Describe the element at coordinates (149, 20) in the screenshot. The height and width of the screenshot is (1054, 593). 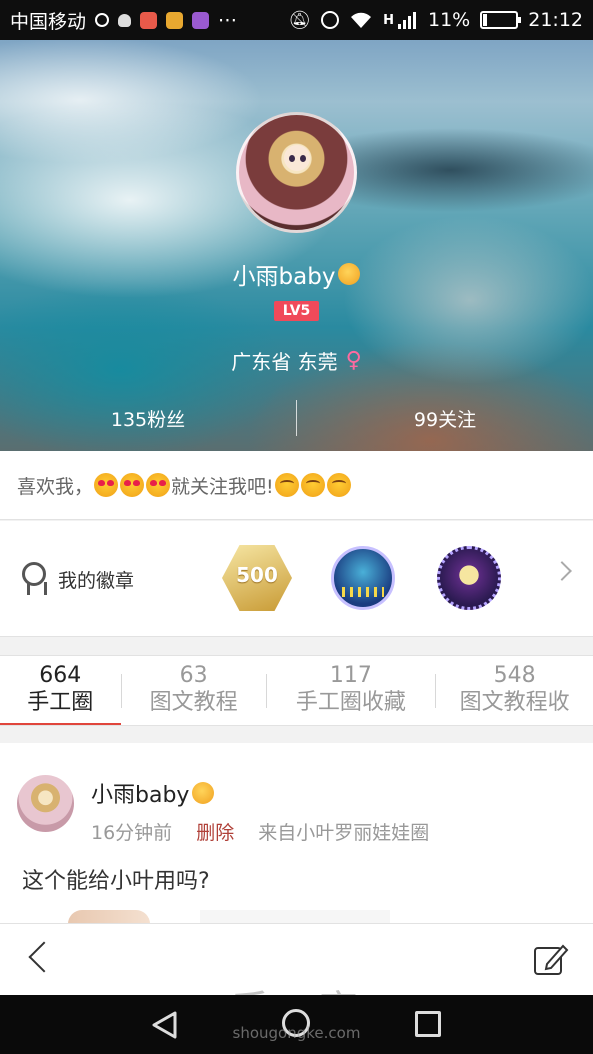
I see `mail-app-icon` at that location.